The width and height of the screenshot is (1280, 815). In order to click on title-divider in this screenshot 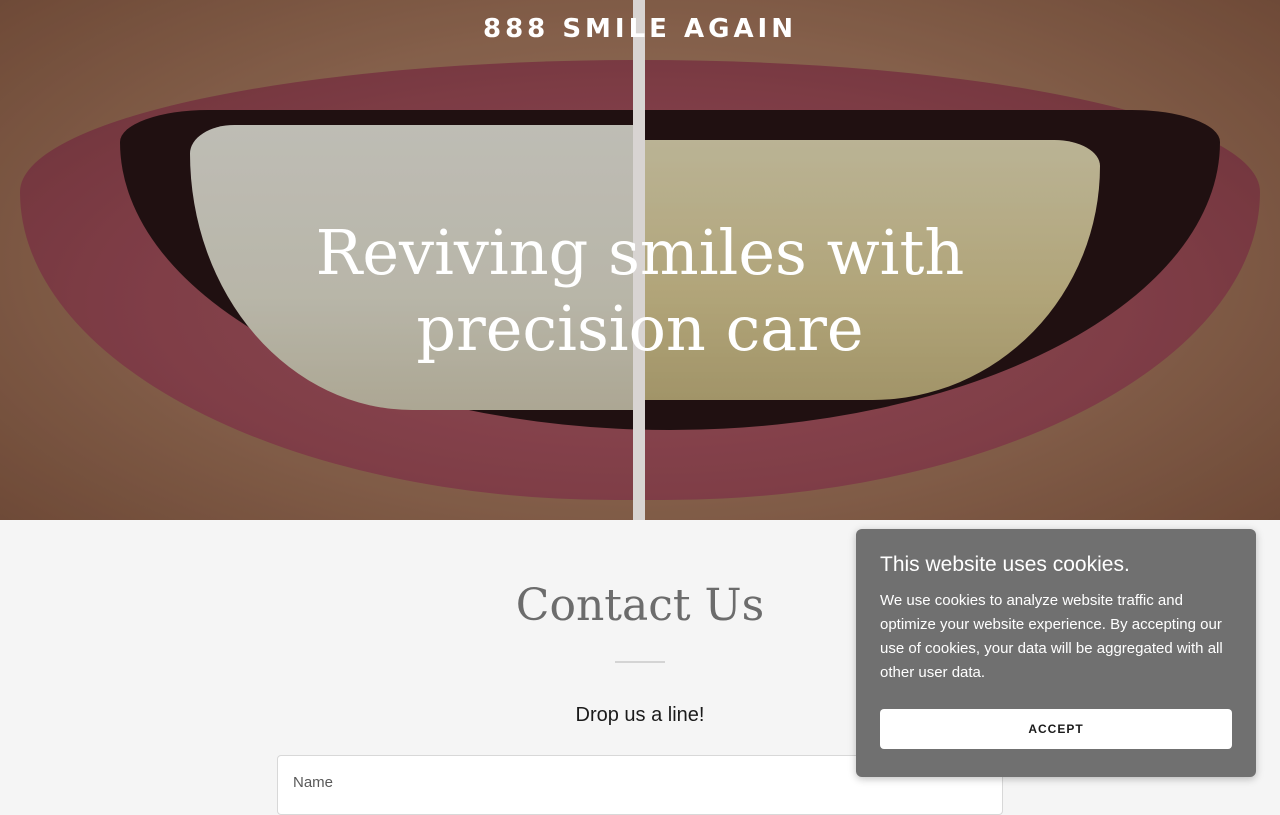, I will do `click(640, 662)`.